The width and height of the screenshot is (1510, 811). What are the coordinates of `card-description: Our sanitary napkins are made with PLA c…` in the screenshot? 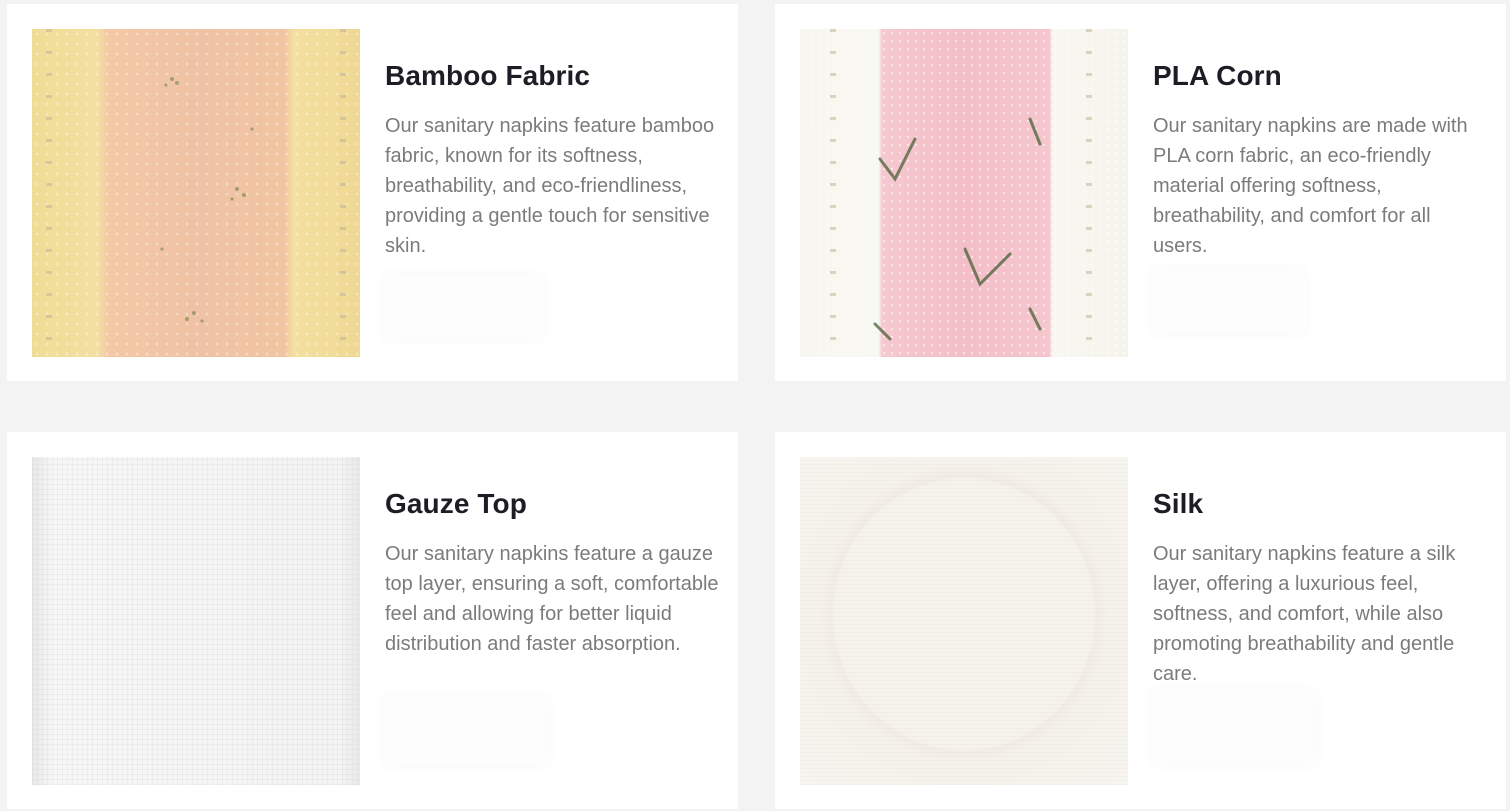 It's located at (1310, 186).